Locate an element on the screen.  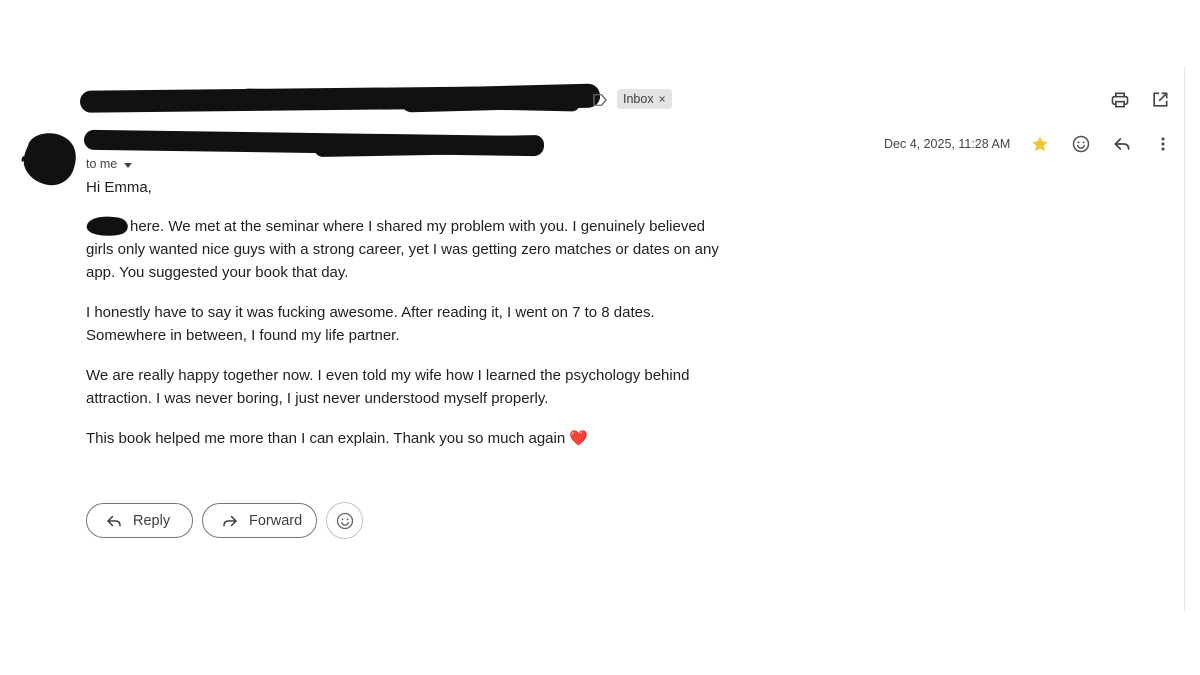
forward-button-label: Forward is located at coordinates (276, 520).